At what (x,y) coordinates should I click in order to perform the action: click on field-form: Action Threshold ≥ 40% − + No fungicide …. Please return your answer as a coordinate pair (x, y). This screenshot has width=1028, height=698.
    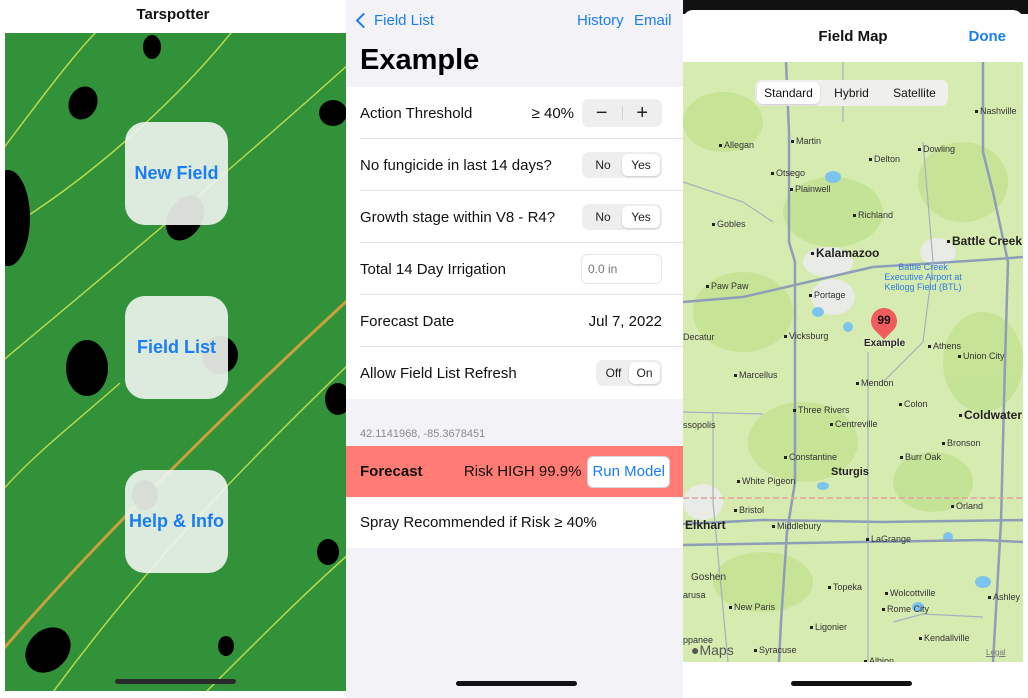
    Looking at the image, I should click on (514, 243).